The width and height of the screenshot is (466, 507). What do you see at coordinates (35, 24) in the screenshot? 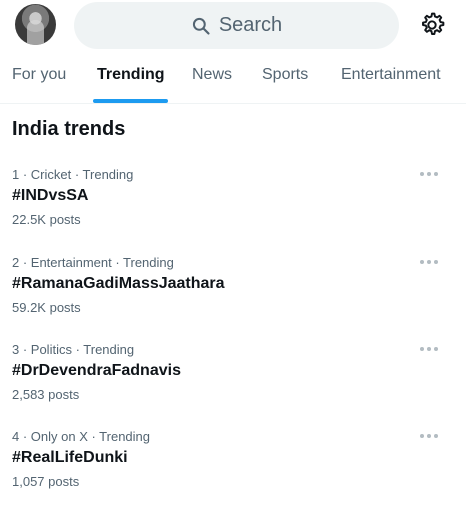
I see `avatar` at bounding box center [35, 24].